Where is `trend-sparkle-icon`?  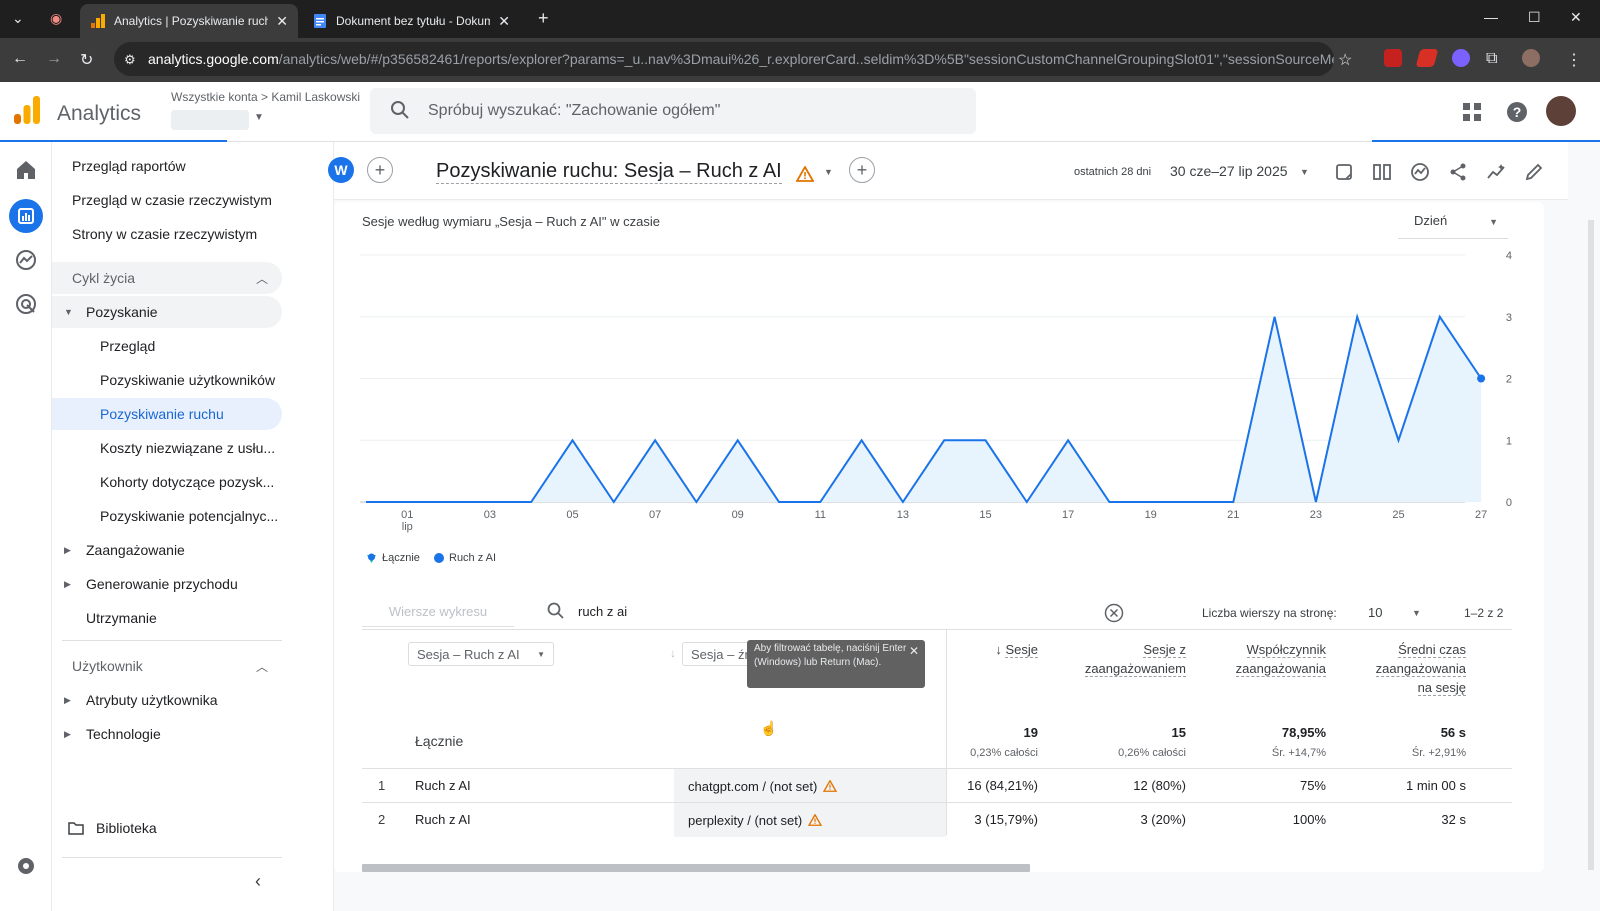
trend-sparkle-icon is located at coordinates (1496, 172).